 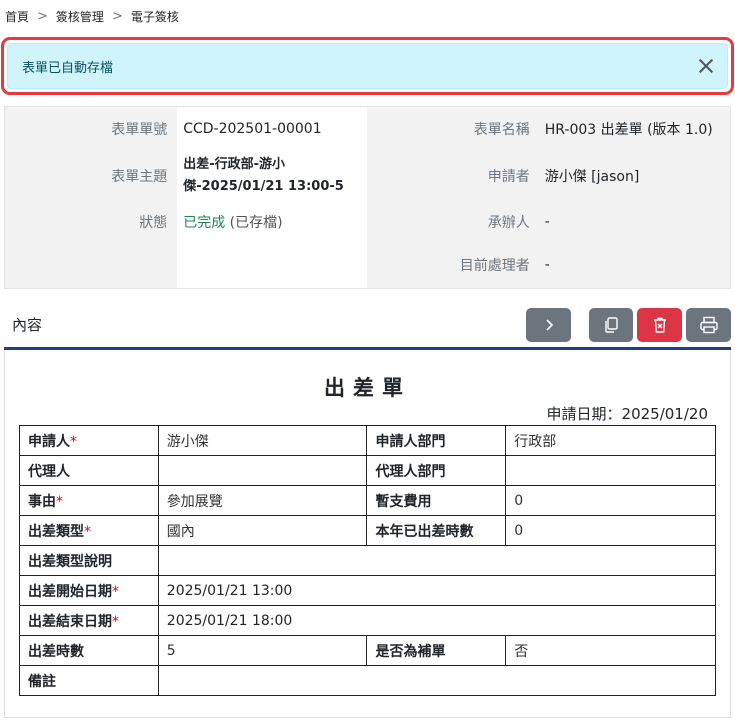 I want to click on table-row: 出差類型* 國內 本年已出差時數 0, so click(x=367, y=530).